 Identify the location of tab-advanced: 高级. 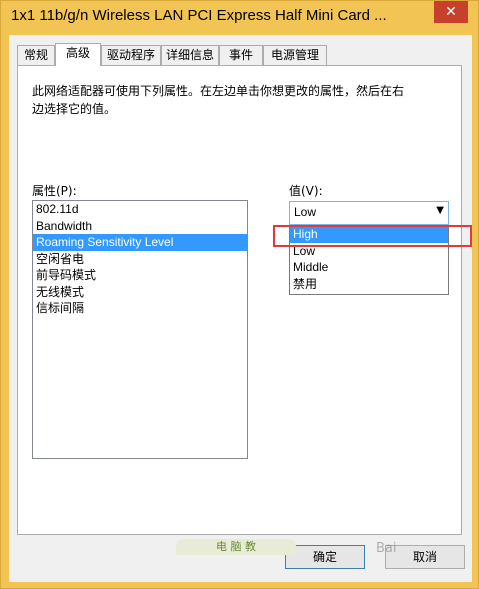
(78, 54).